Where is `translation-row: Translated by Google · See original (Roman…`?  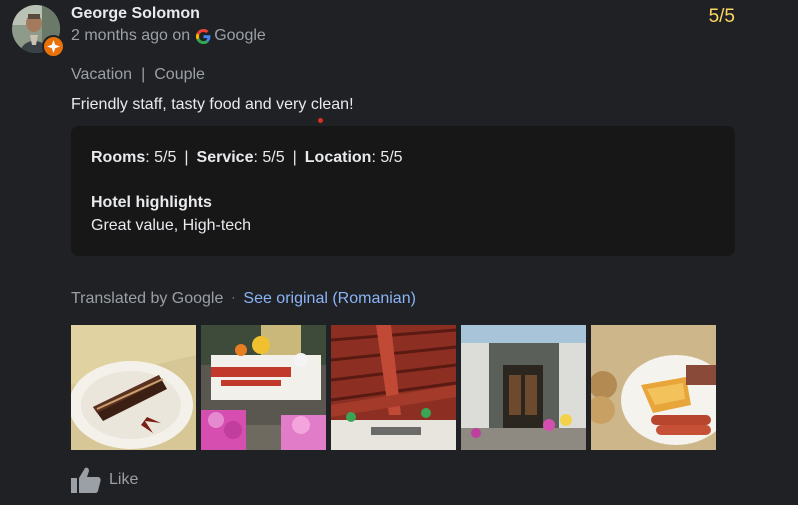
translation-row: Translated by Google · See original (Roman… is located at coordinates (243, 299).